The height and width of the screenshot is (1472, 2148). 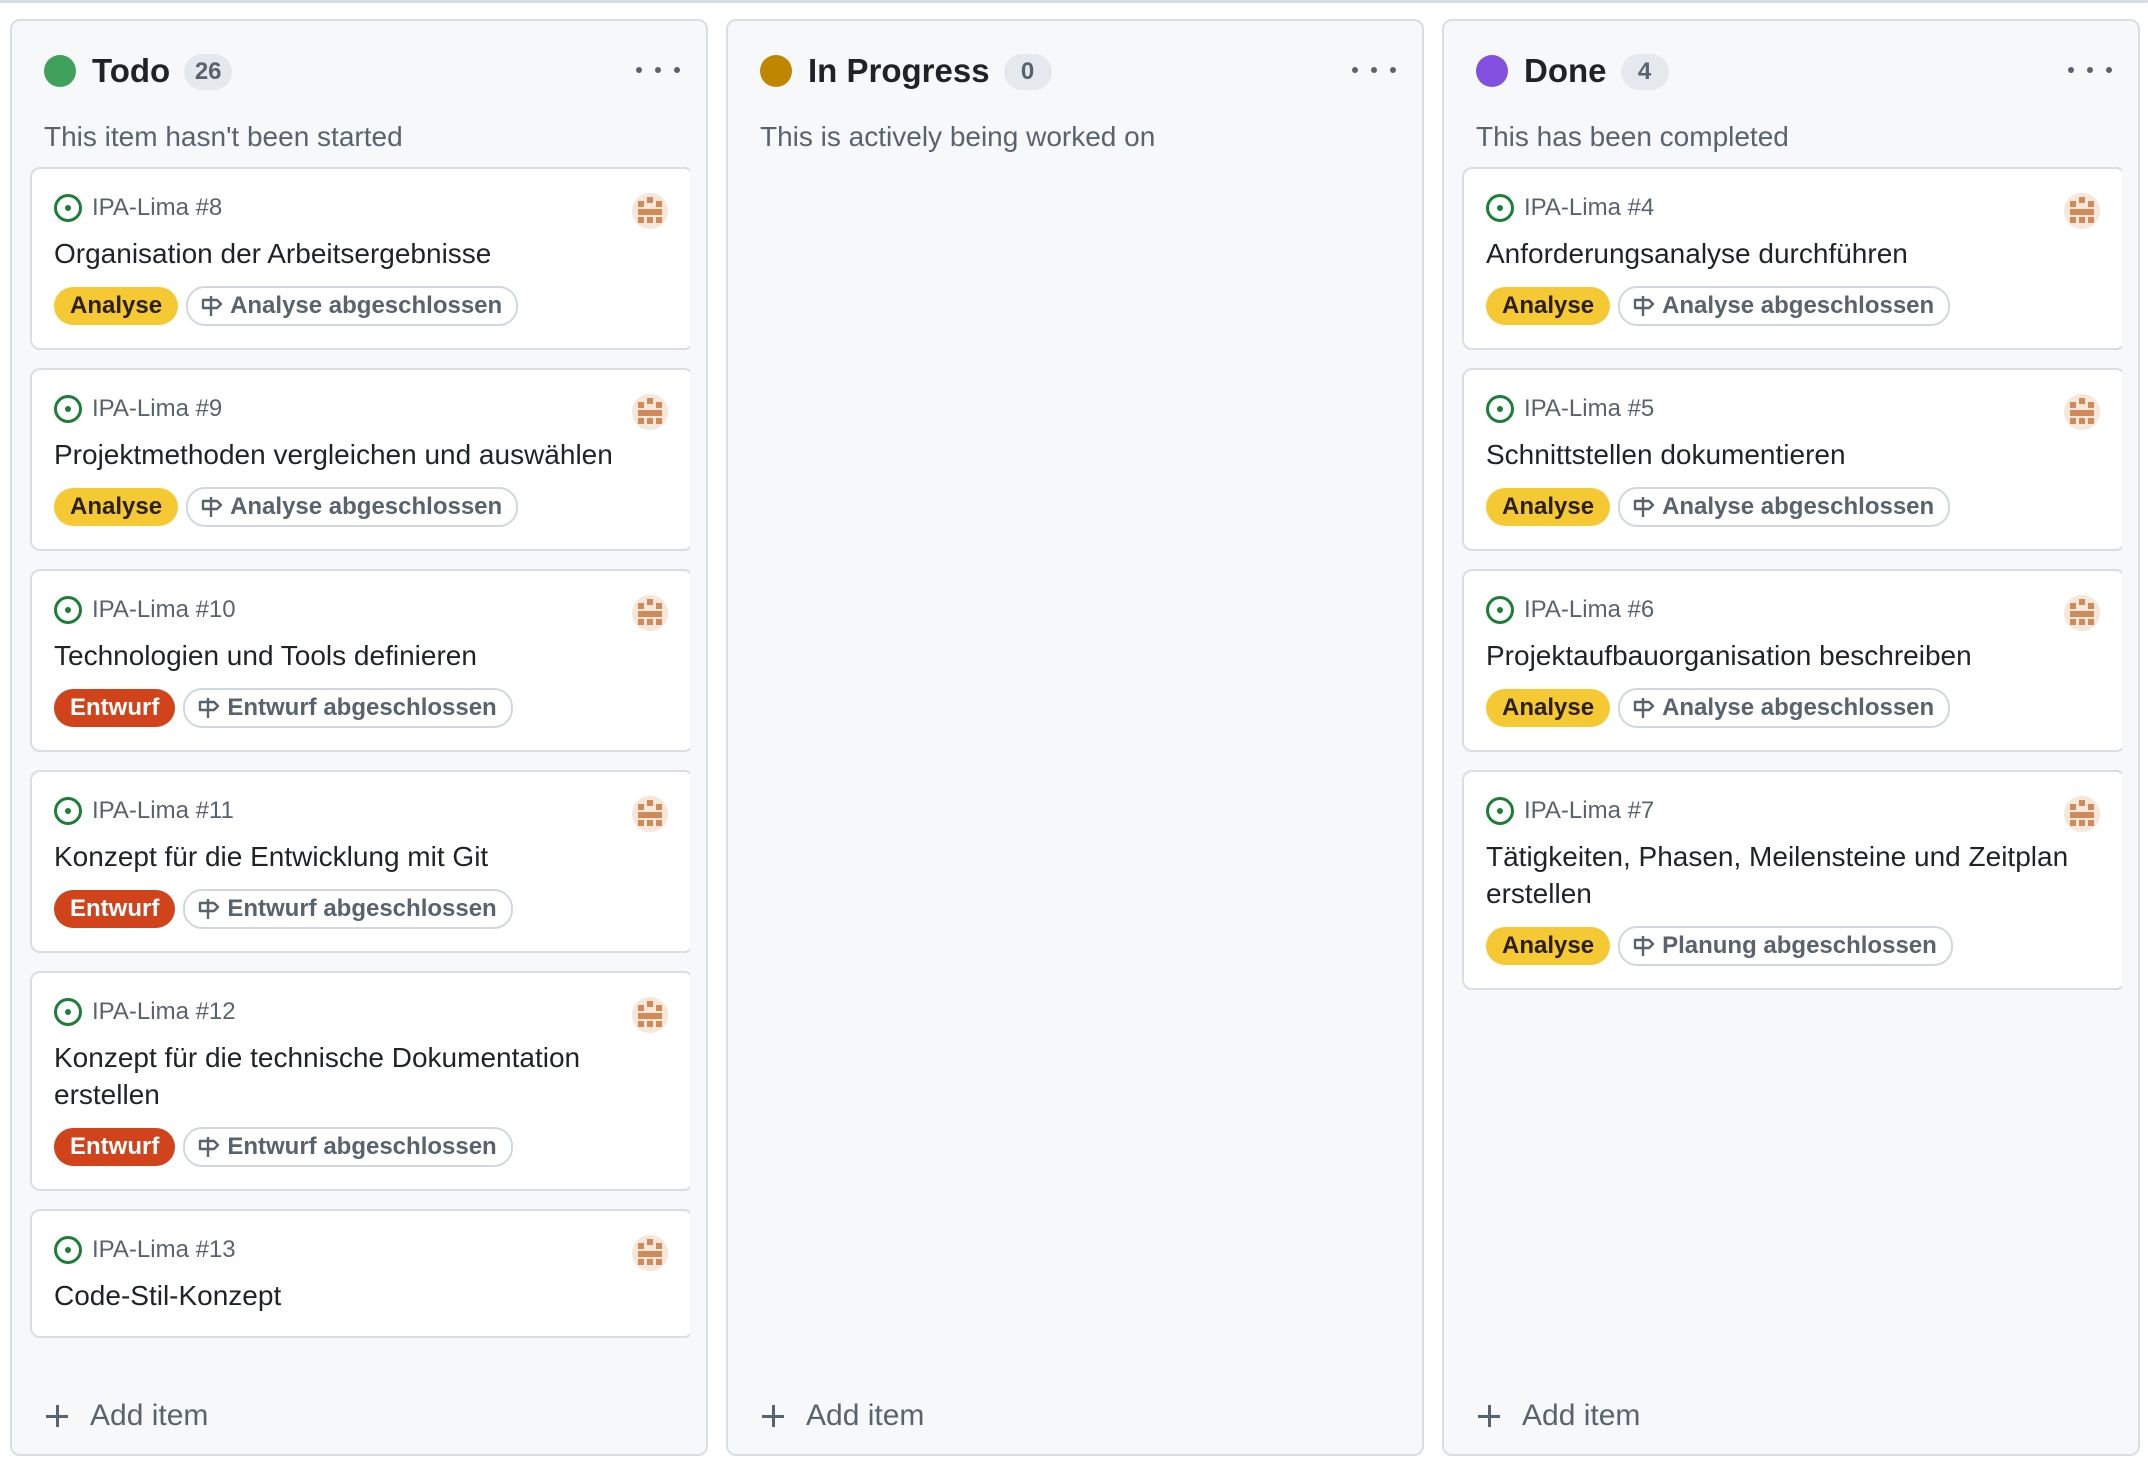 What do you see at coordinates (360, 1273) in the screenshot?
I see `issue-card: IPA-Lima #13 Code-Stil-Konzept` at bounding box center [360, 1273].